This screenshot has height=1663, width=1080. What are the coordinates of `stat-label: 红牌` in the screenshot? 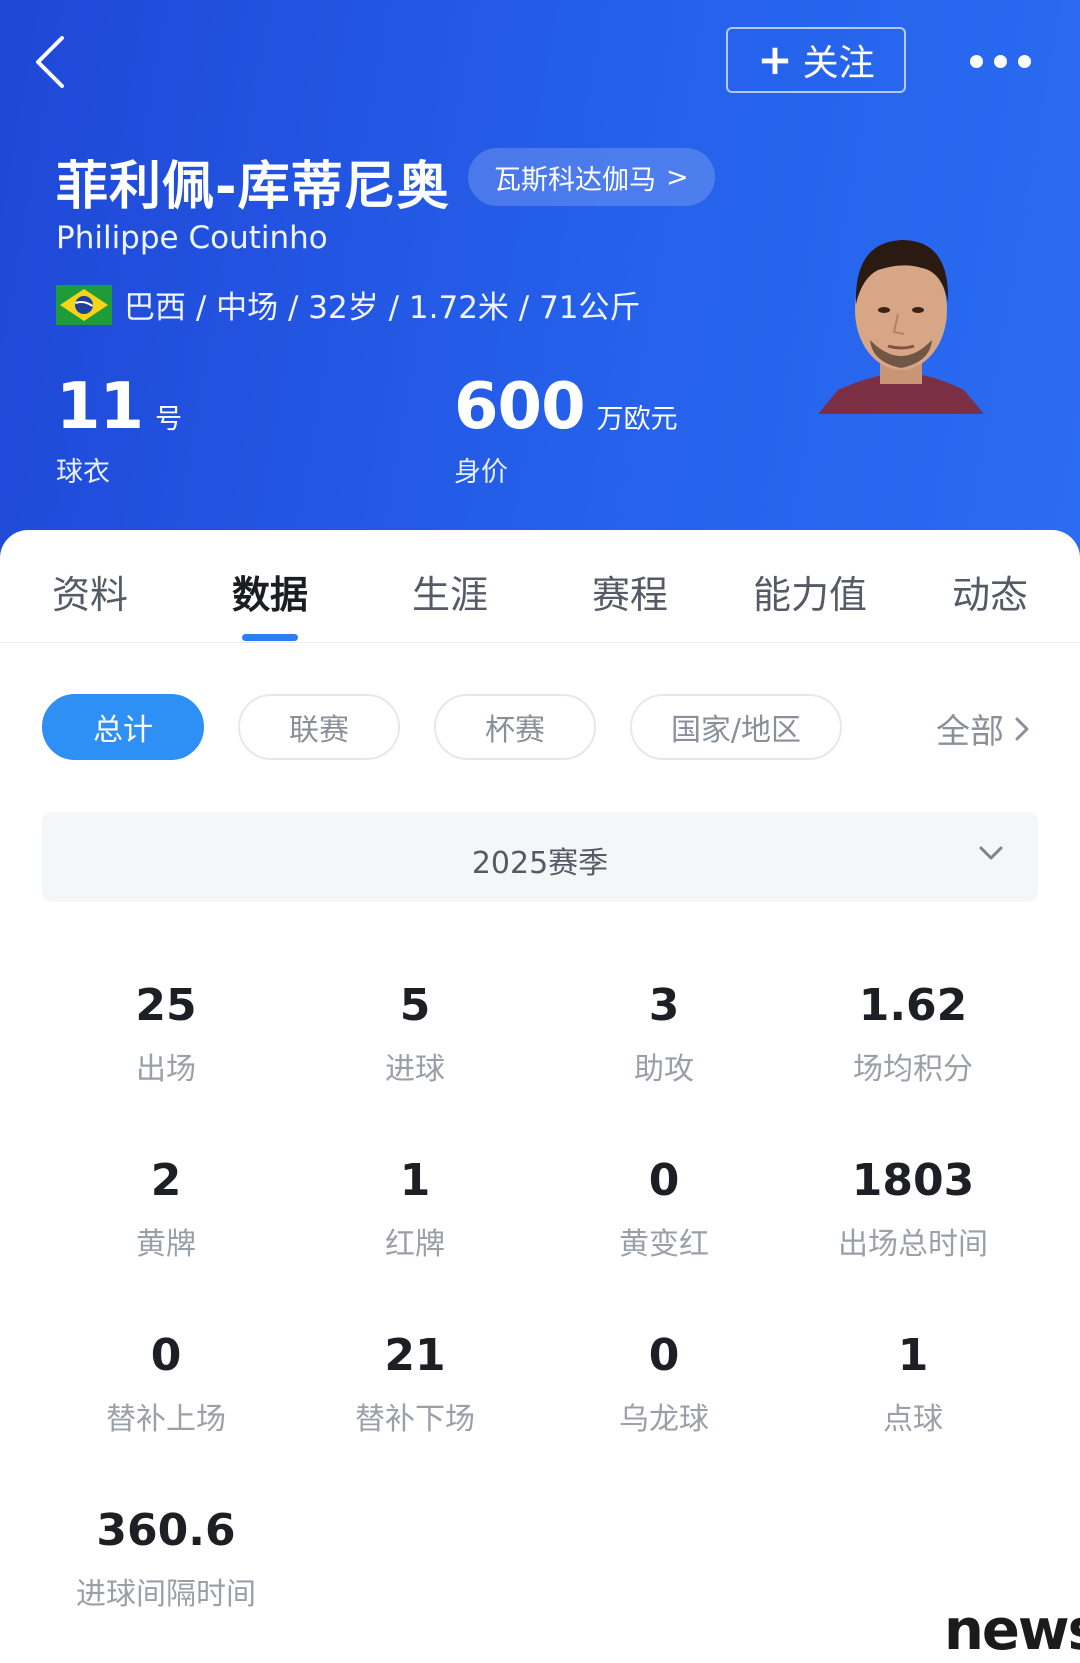 It's located at (415, 1244).